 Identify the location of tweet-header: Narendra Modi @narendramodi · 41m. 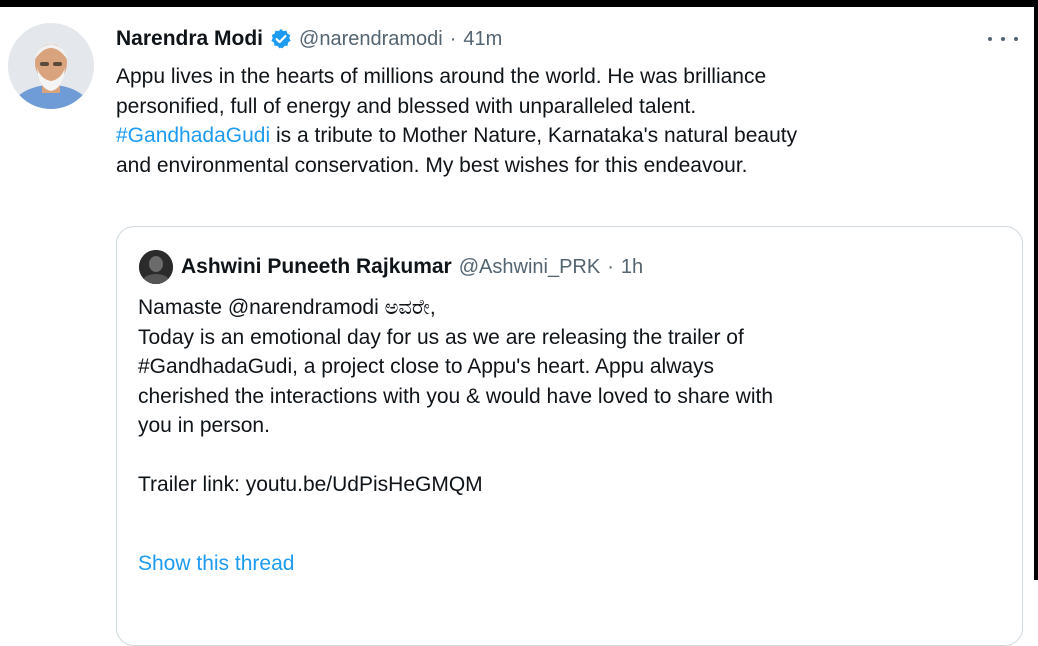
(309, 39).